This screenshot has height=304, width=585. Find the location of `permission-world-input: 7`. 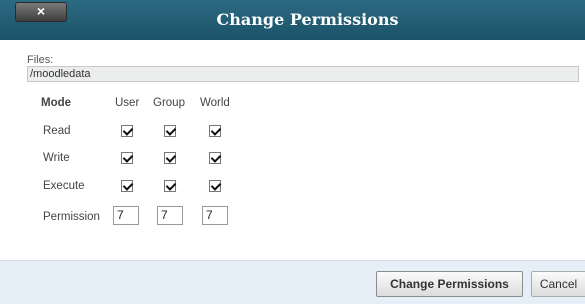

permission-world-input: 7 is located at coordinates (215, 215).